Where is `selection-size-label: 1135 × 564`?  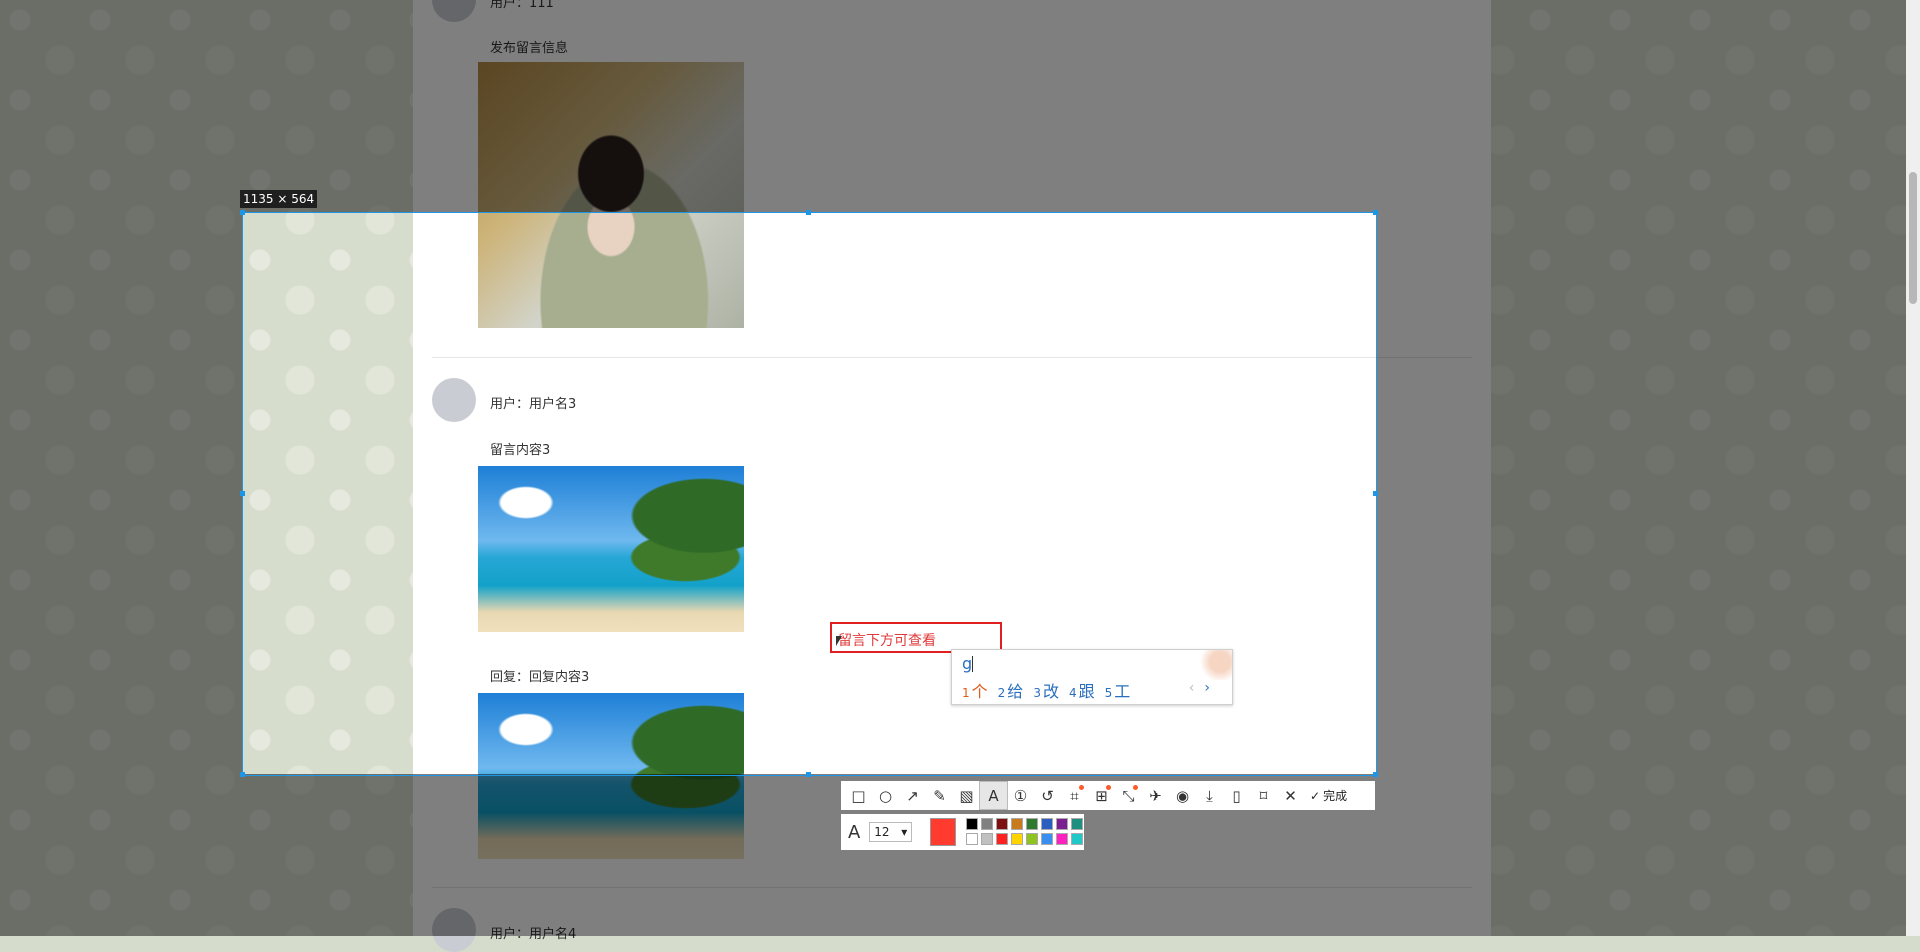
selection-size-label: 1135 × 564 is located at coordinates (279, 199).